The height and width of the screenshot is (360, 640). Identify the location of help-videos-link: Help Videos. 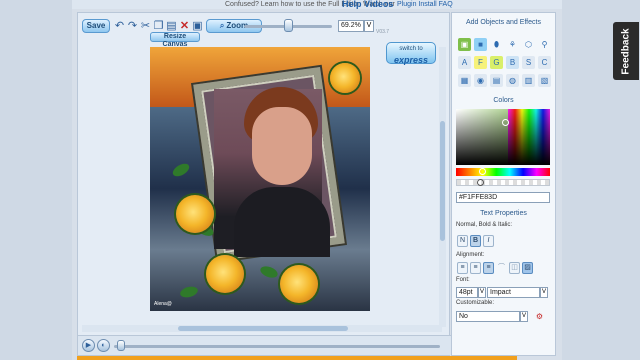
(367, 4).